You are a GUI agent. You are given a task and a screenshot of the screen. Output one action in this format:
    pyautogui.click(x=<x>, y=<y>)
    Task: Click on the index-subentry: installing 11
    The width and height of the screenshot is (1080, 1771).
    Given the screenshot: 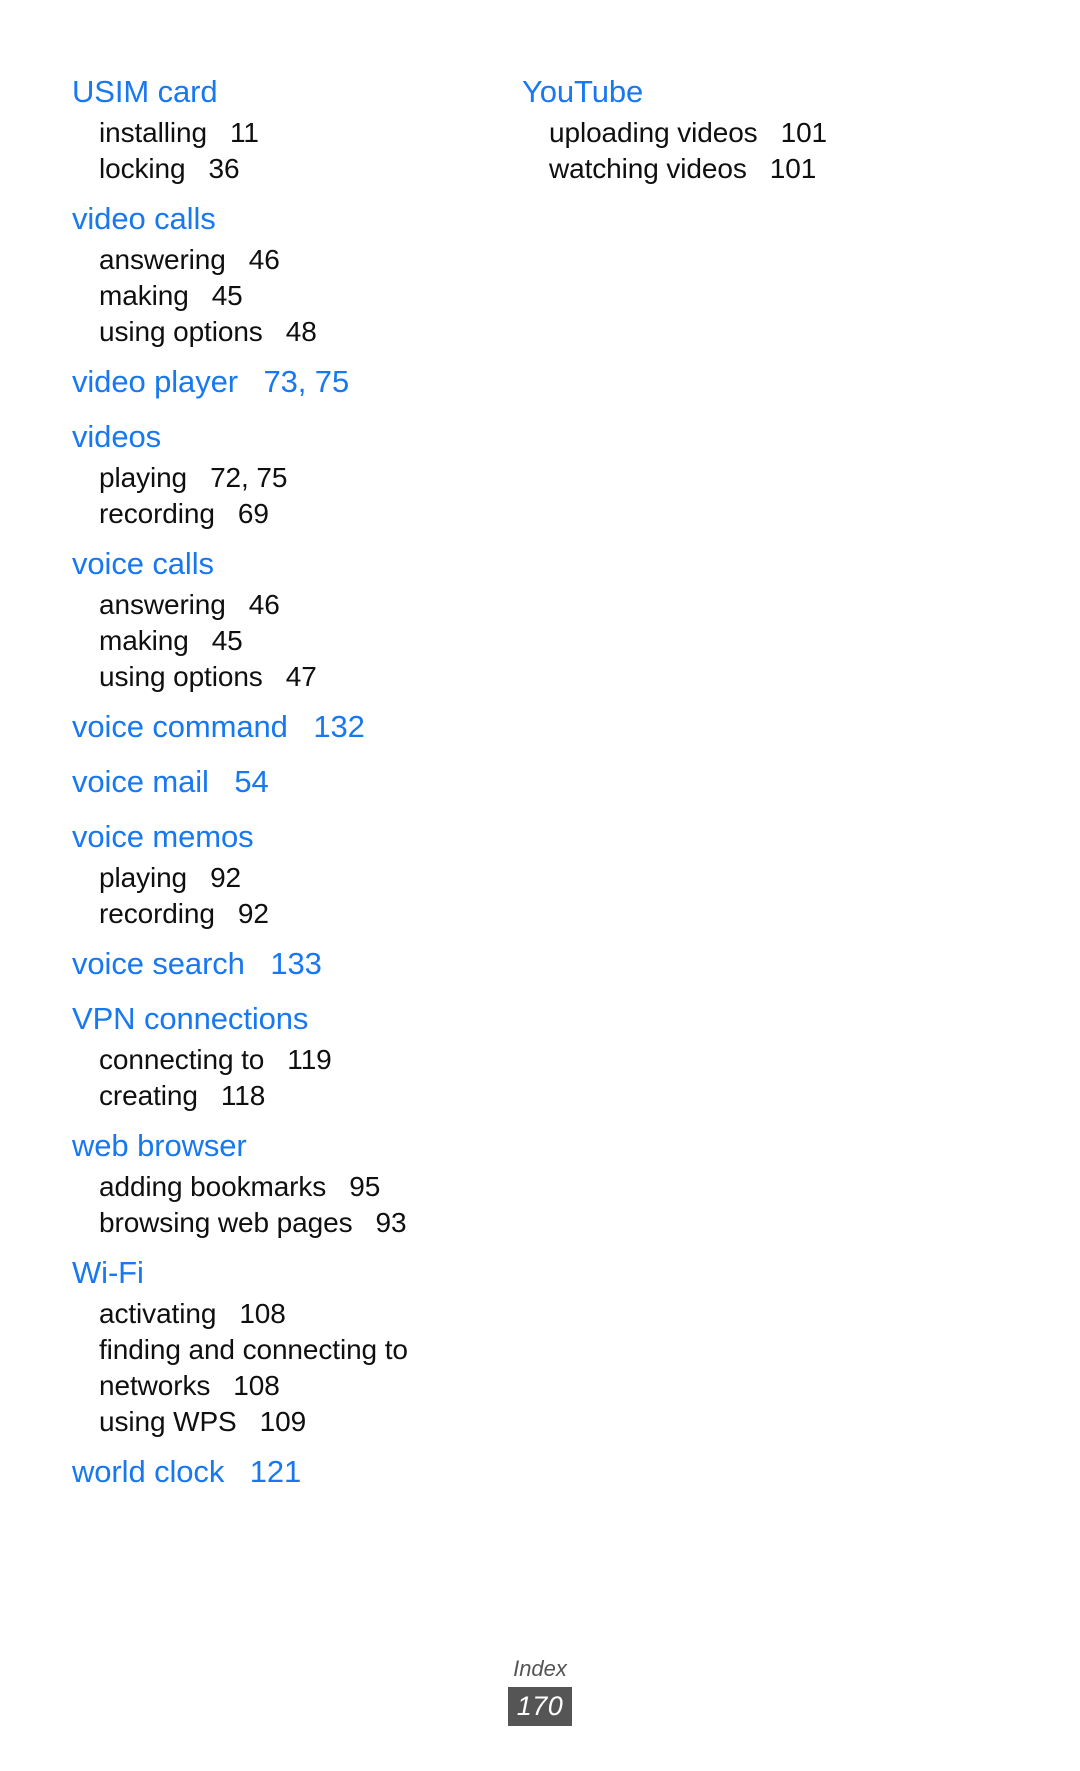 What is the action you would take?
    pyautogui.click(x=179, y=132)
    